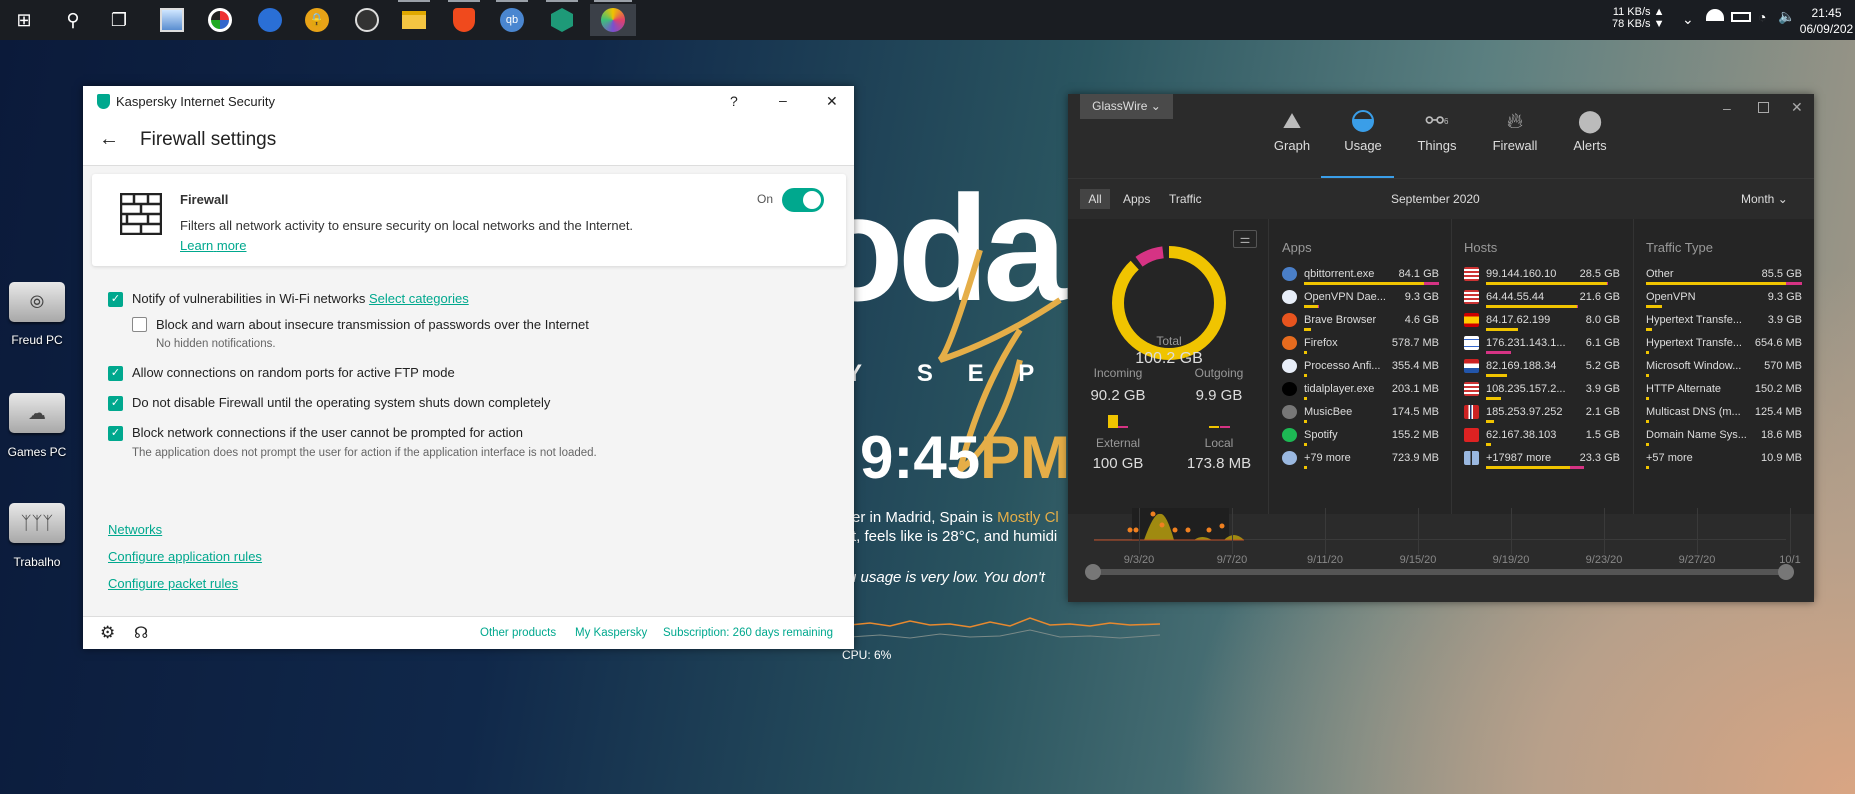  I want to click on help-button: ?, so click(734, 101).